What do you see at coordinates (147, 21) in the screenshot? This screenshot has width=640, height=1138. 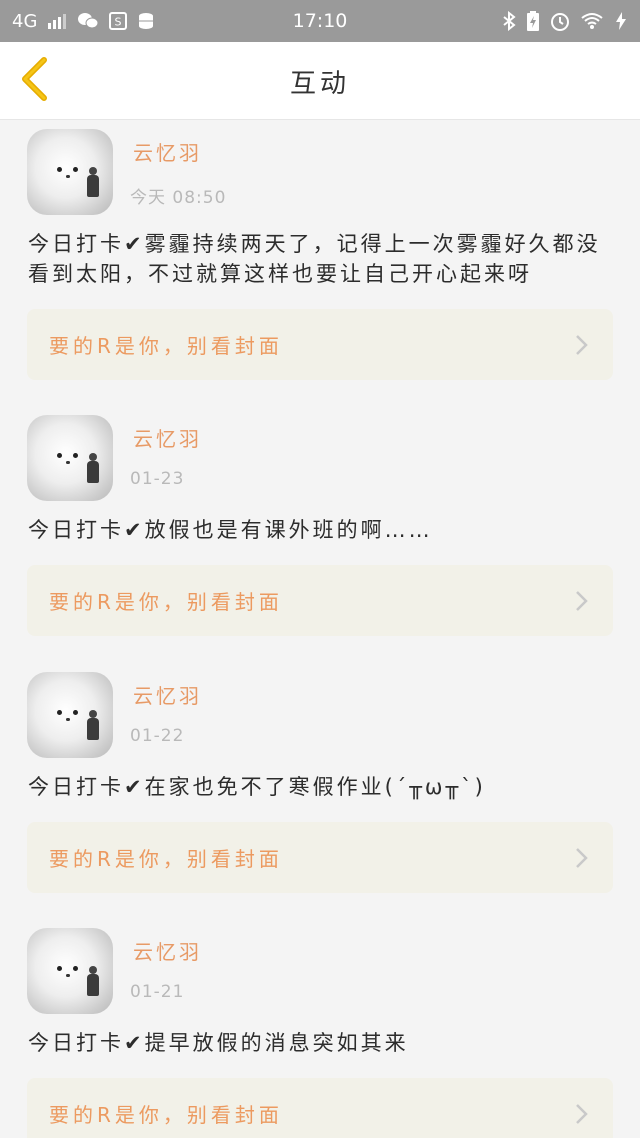 I see `storage-icon` at bounding box center [147, 21].